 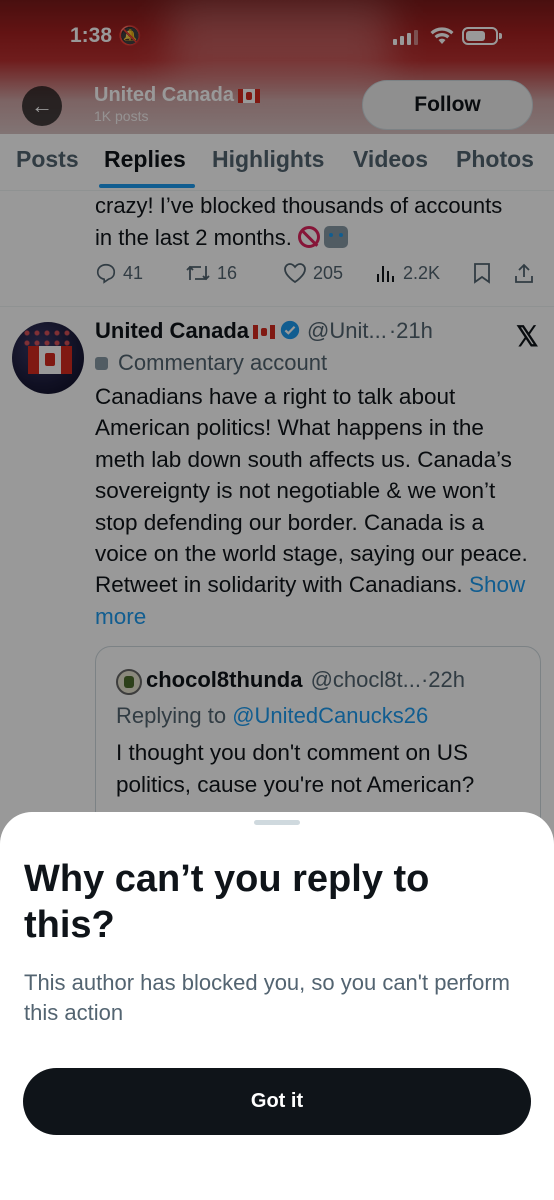 I want to click on sheet-drag-handle, so click(x=277, y=822).